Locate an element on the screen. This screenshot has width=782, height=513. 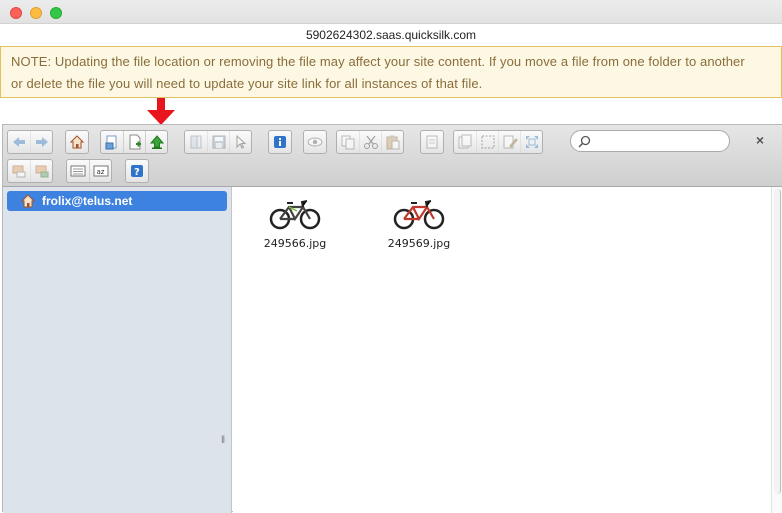
eye-icon is located at coordinates (315, 142).